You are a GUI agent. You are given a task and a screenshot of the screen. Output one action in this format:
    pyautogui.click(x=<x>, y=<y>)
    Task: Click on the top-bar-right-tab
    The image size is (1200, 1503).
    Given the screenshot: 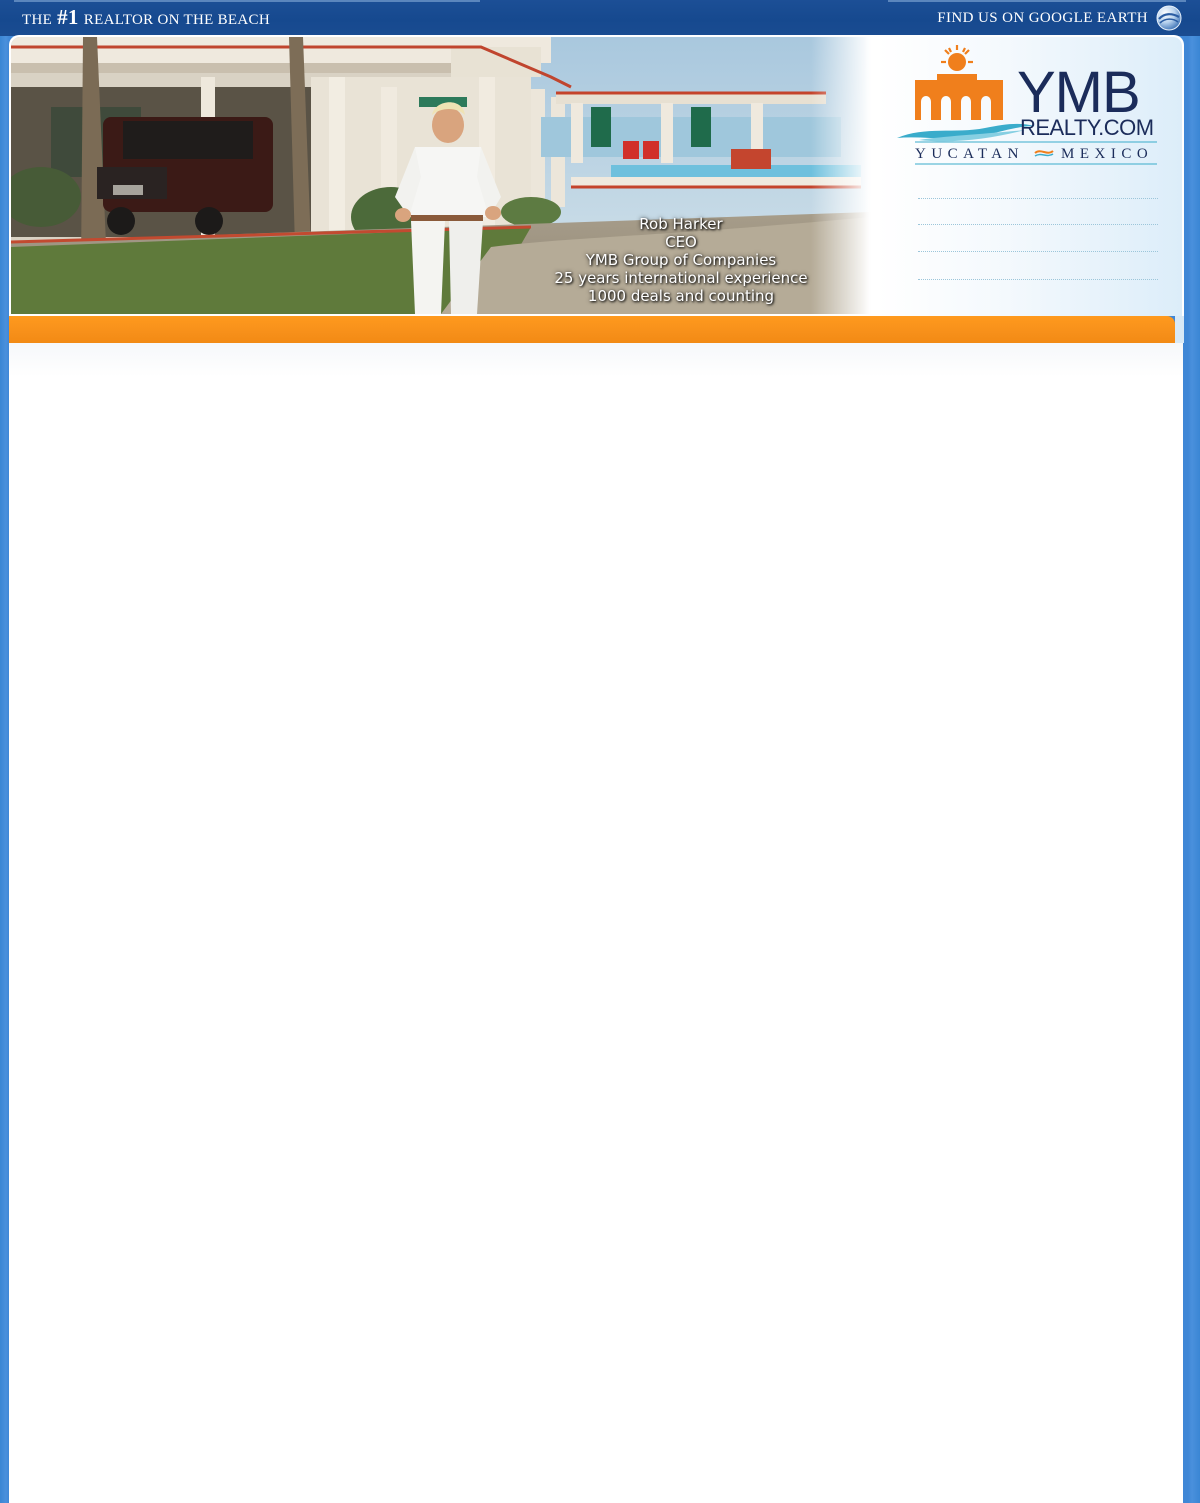 What is the action you would take?
    pyautogui.click(x=1037, y=1)
    